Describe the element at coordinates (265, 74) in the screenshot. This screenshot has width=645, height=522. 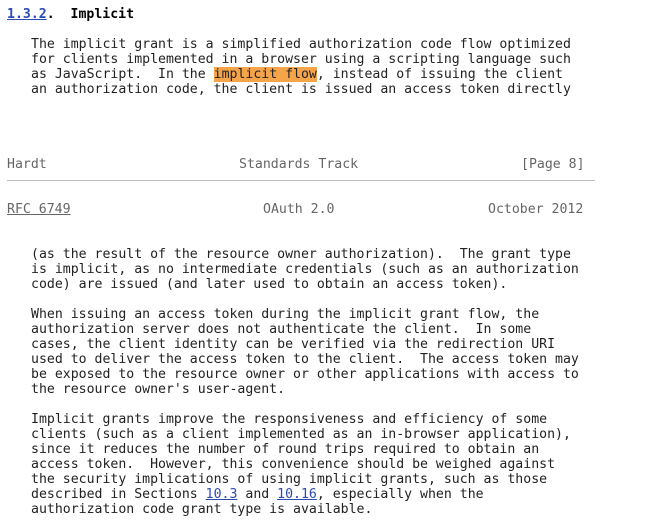
I see `search-highlight: implicit flow` at that location.